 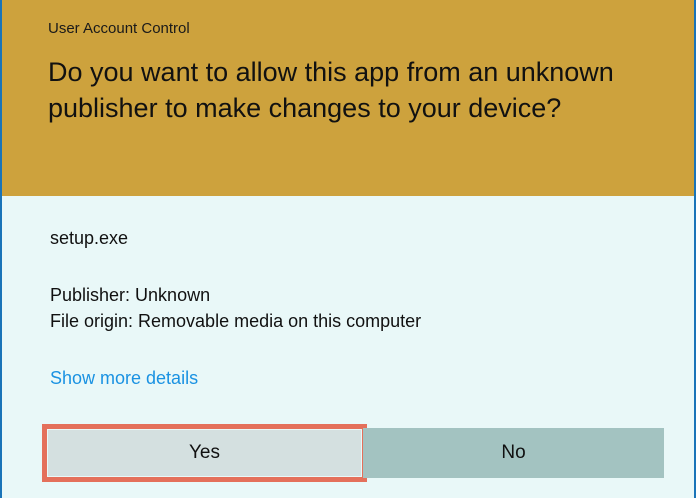 What do you see at coordinates (89, 238) in the screenshot?
I see `app-name: setup.exe` at bounding box center [89, 238].